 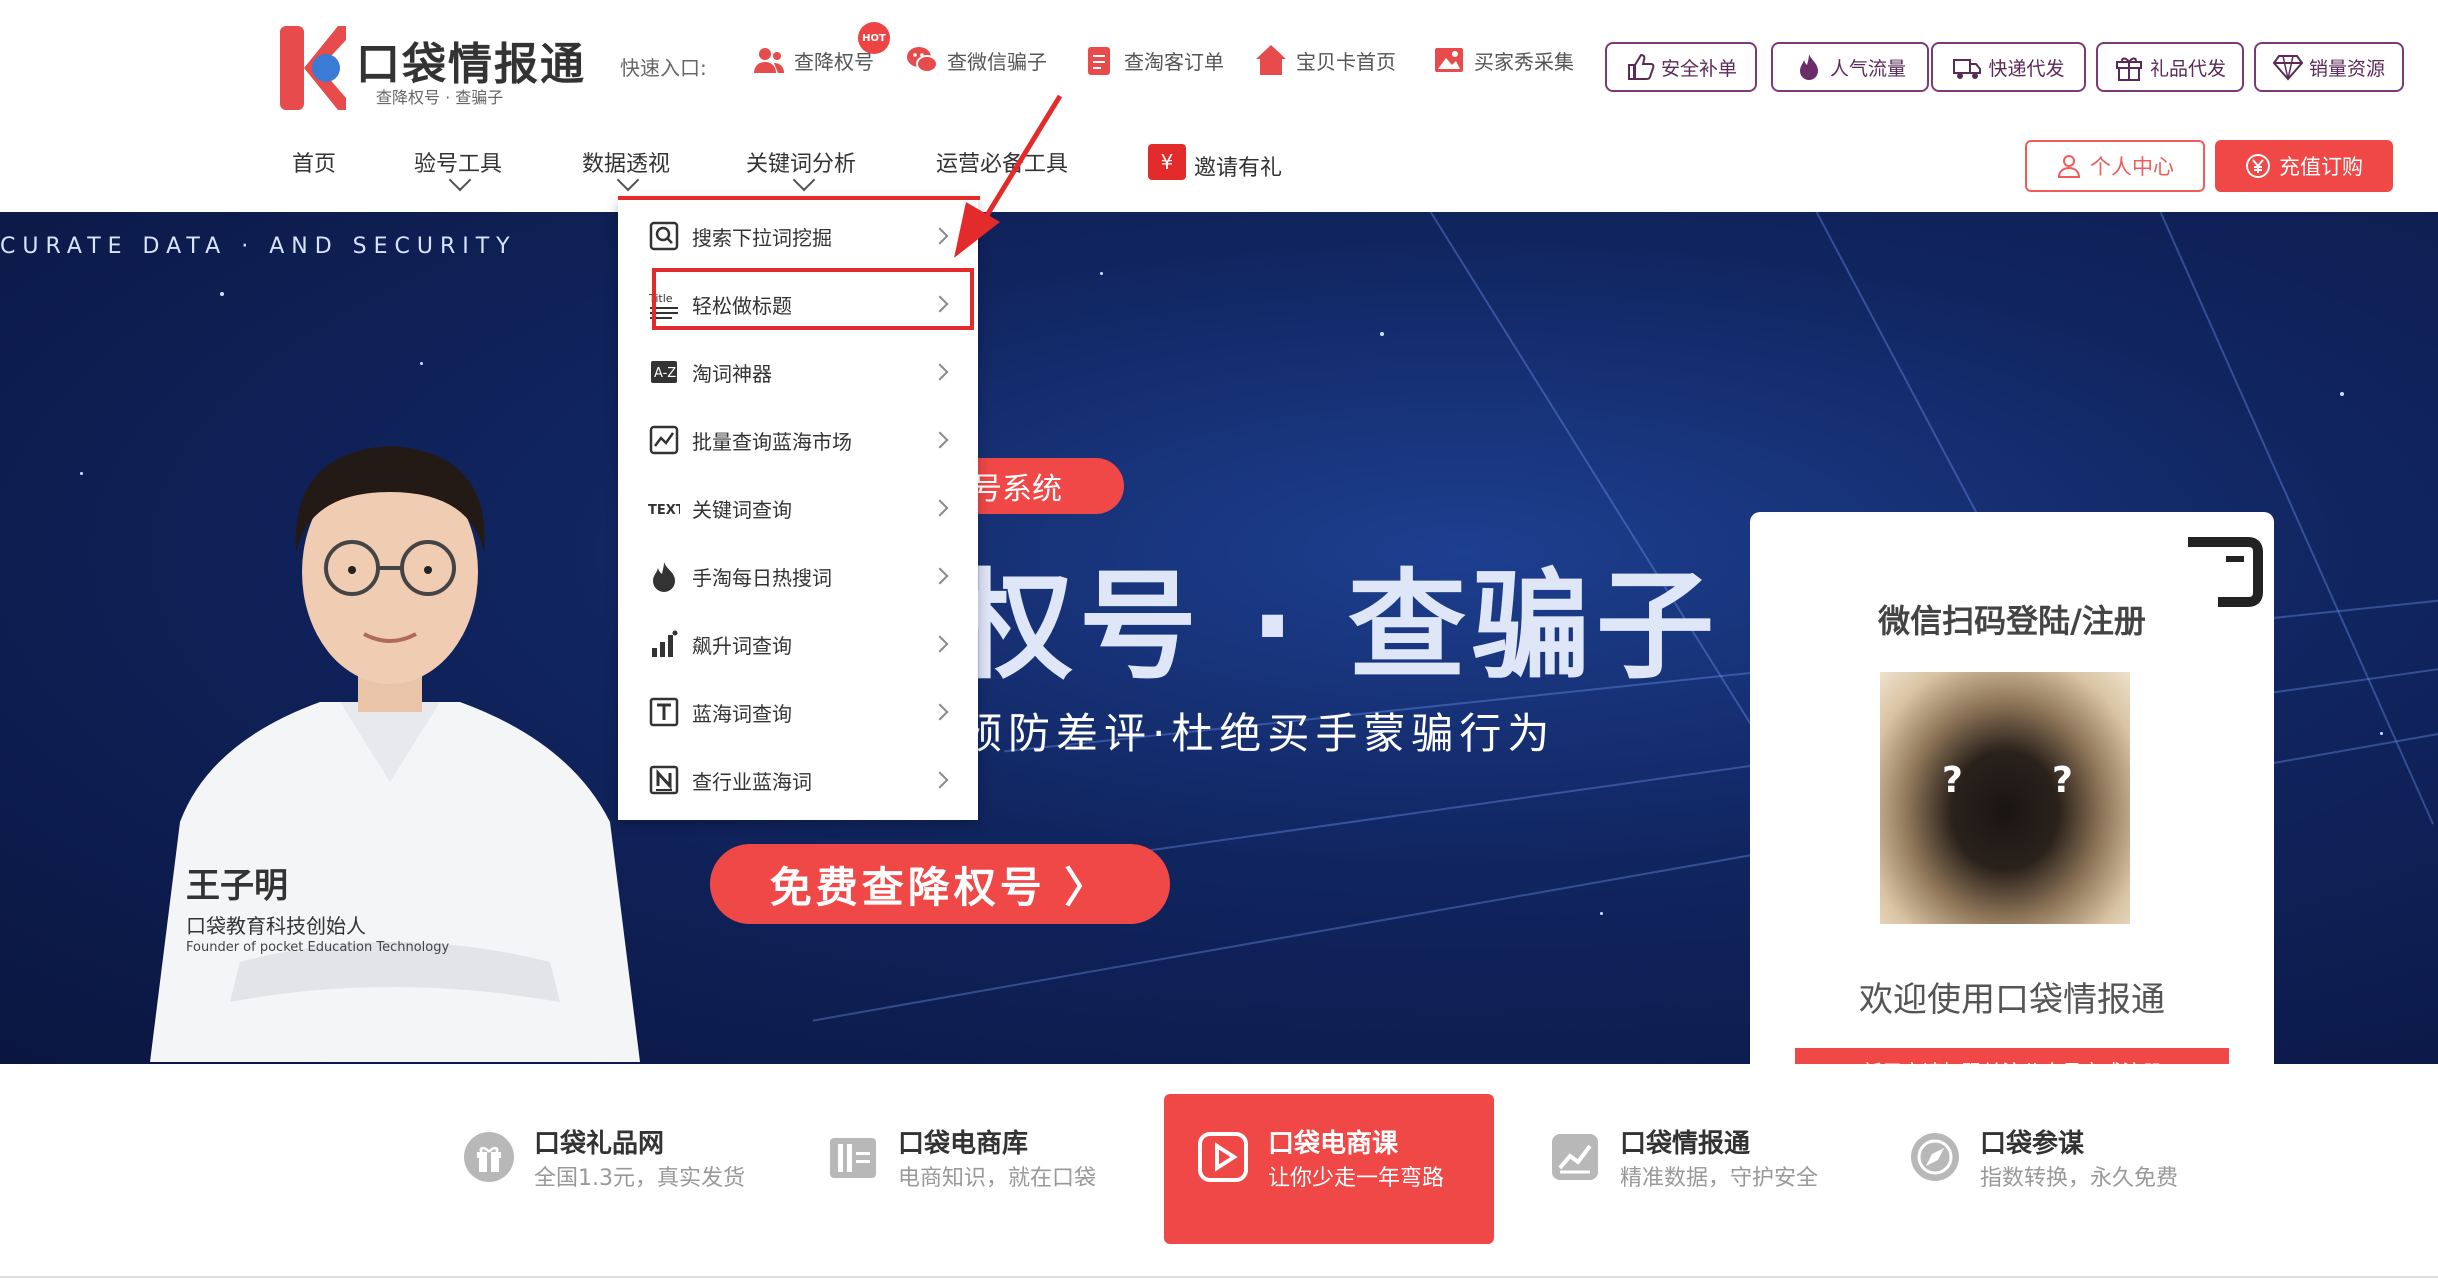 What do you see at coordinates (2304, 166) in the screenshot?
I see `recharge-button: 充值订购` at bounding box center [2304, 166].